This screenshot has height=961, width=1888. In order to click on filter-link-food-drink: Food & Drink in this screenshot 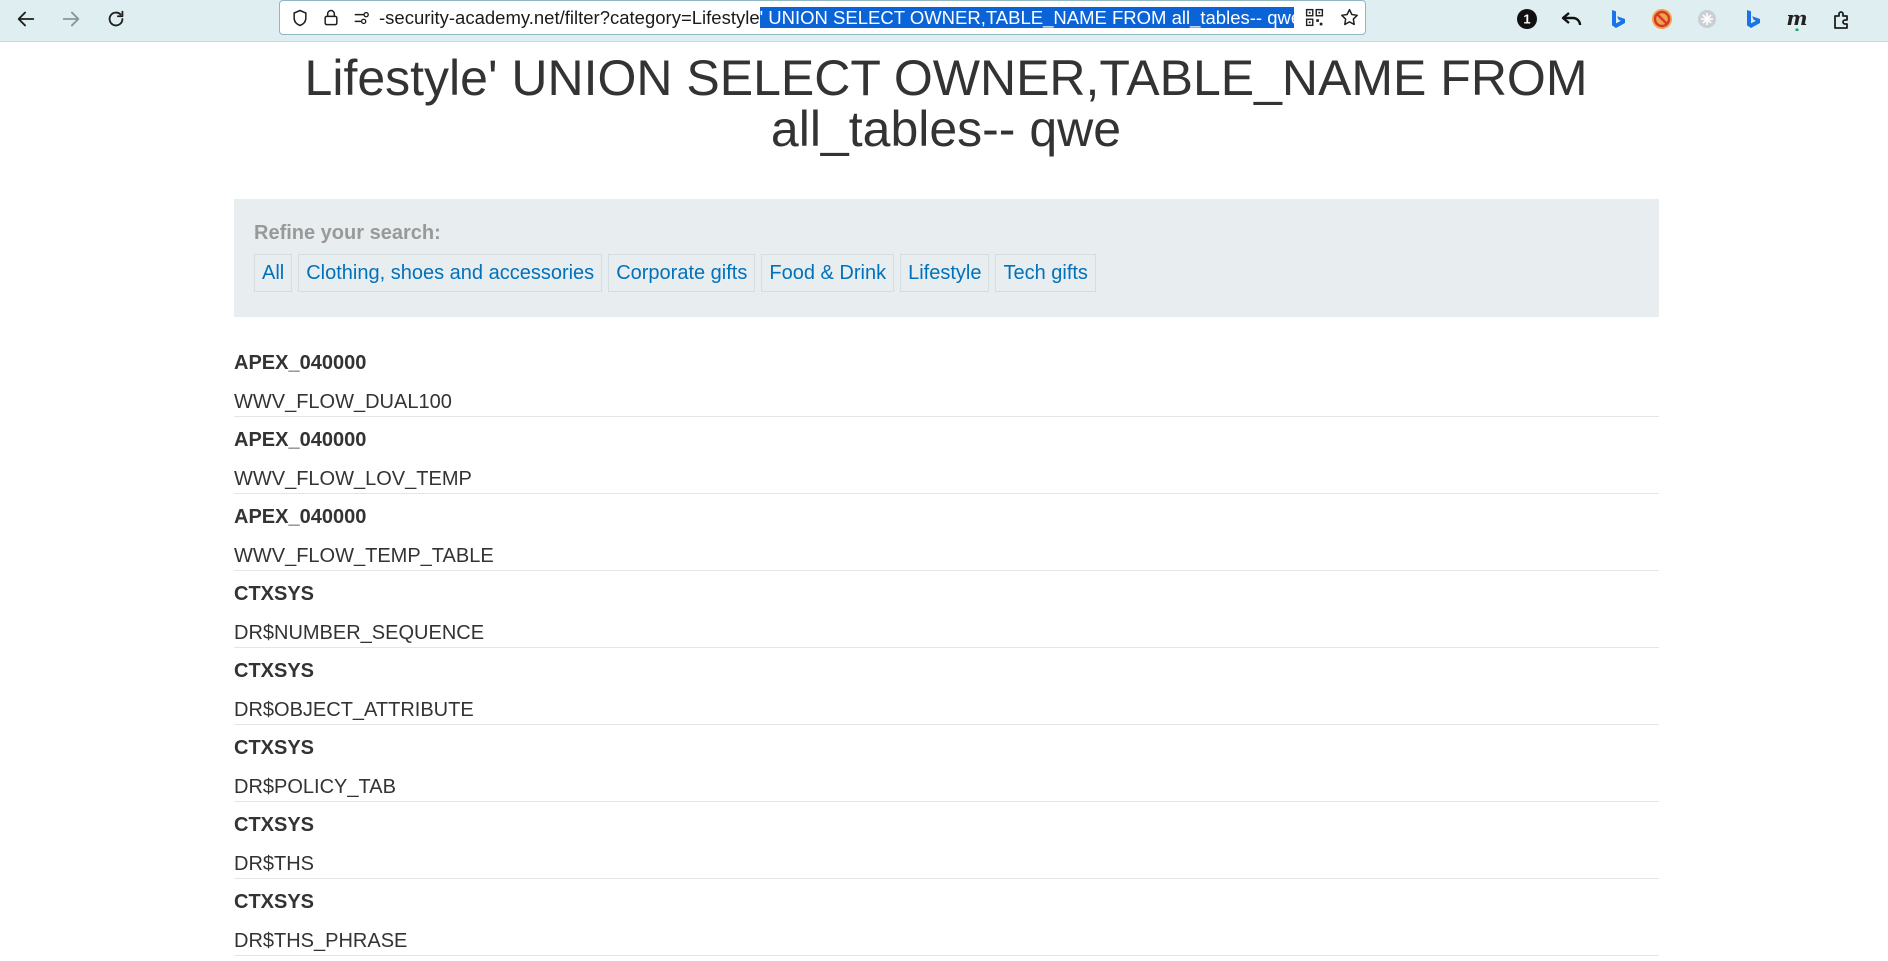, I will do `click(828, 273)`.